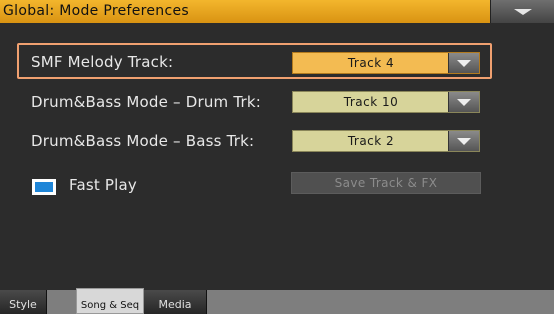 Image resolution: width=554 pixels, height=314 pixels. What do you see at coordinates (103, 185) in the screenshot?
I see `fast-play-label: Fast Play` at bounding box center [103, 185].